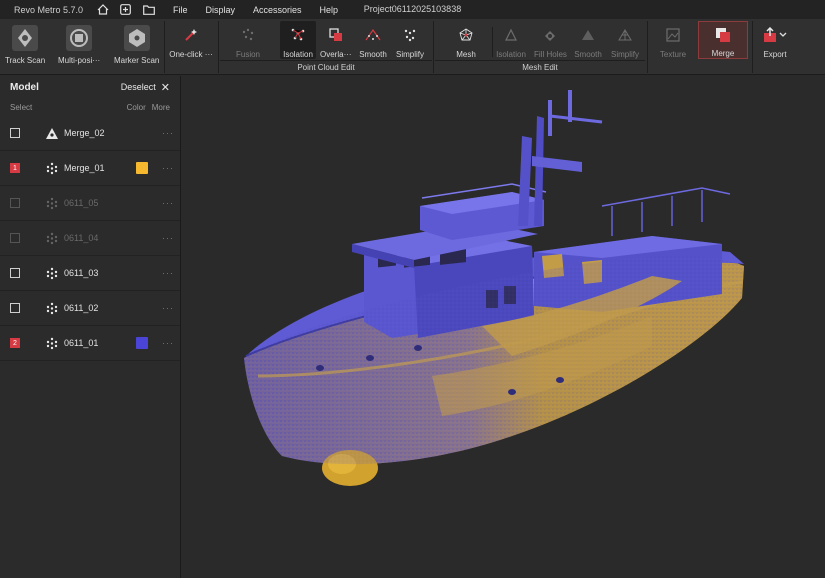  What do you see at coordinates (329, 10) in the screenshot?
I see `menu-help: Help` at bounding box center [329, 10].